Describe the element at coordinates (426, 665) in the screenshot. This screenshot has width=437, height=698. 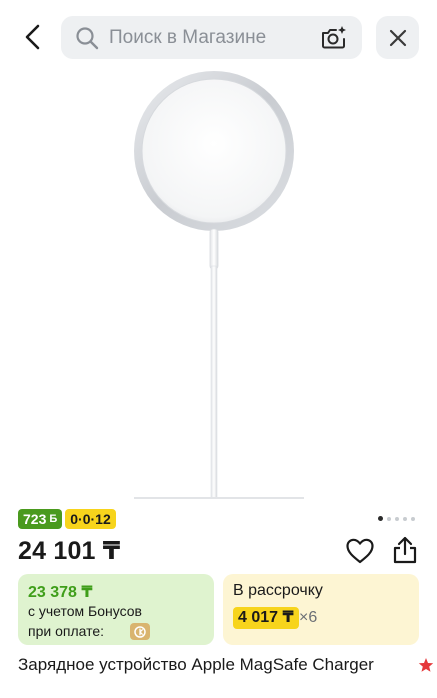
I see `star-icon` at that location.